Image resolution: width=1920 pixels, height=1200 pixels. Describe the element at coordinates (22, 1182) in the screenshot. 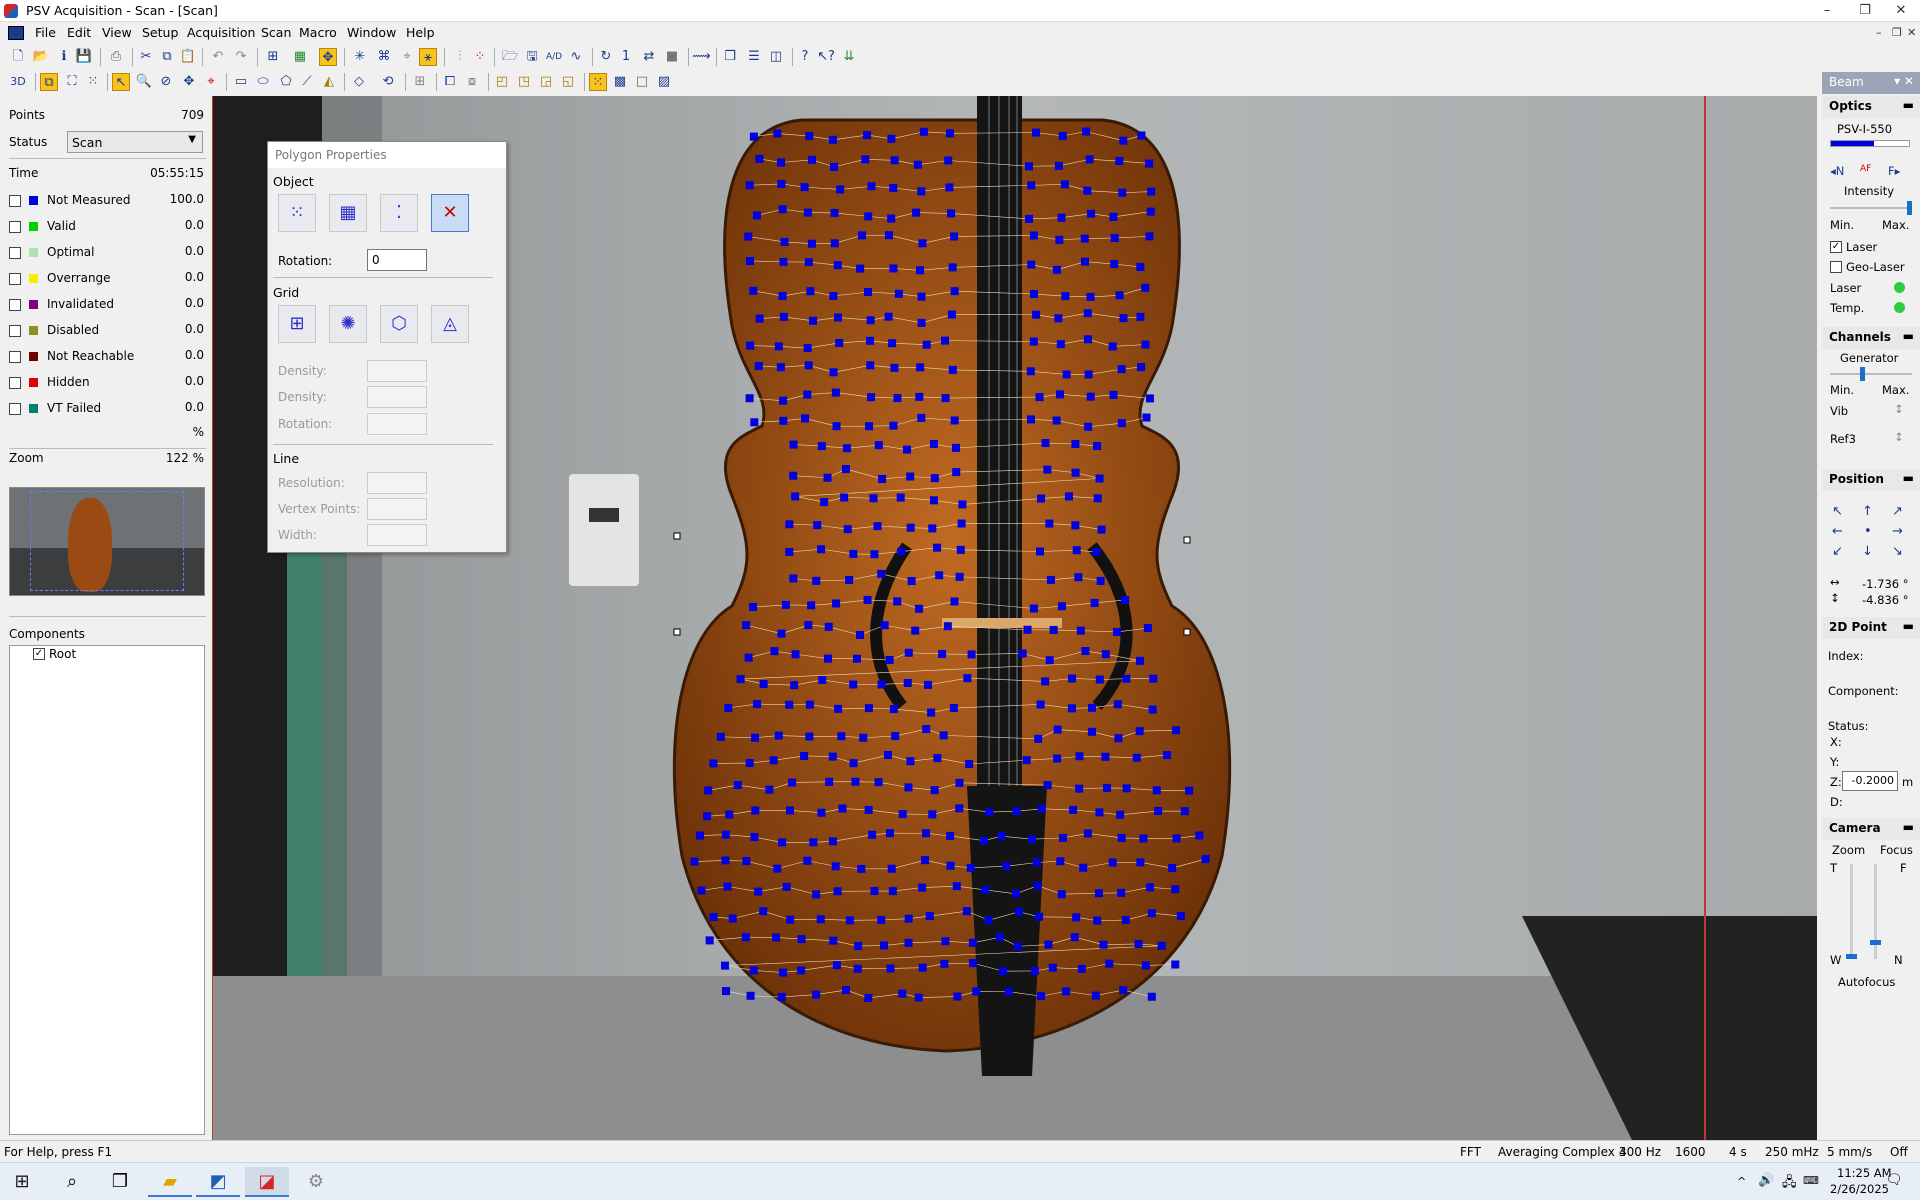

I see `start-button: ⊞` at that location.